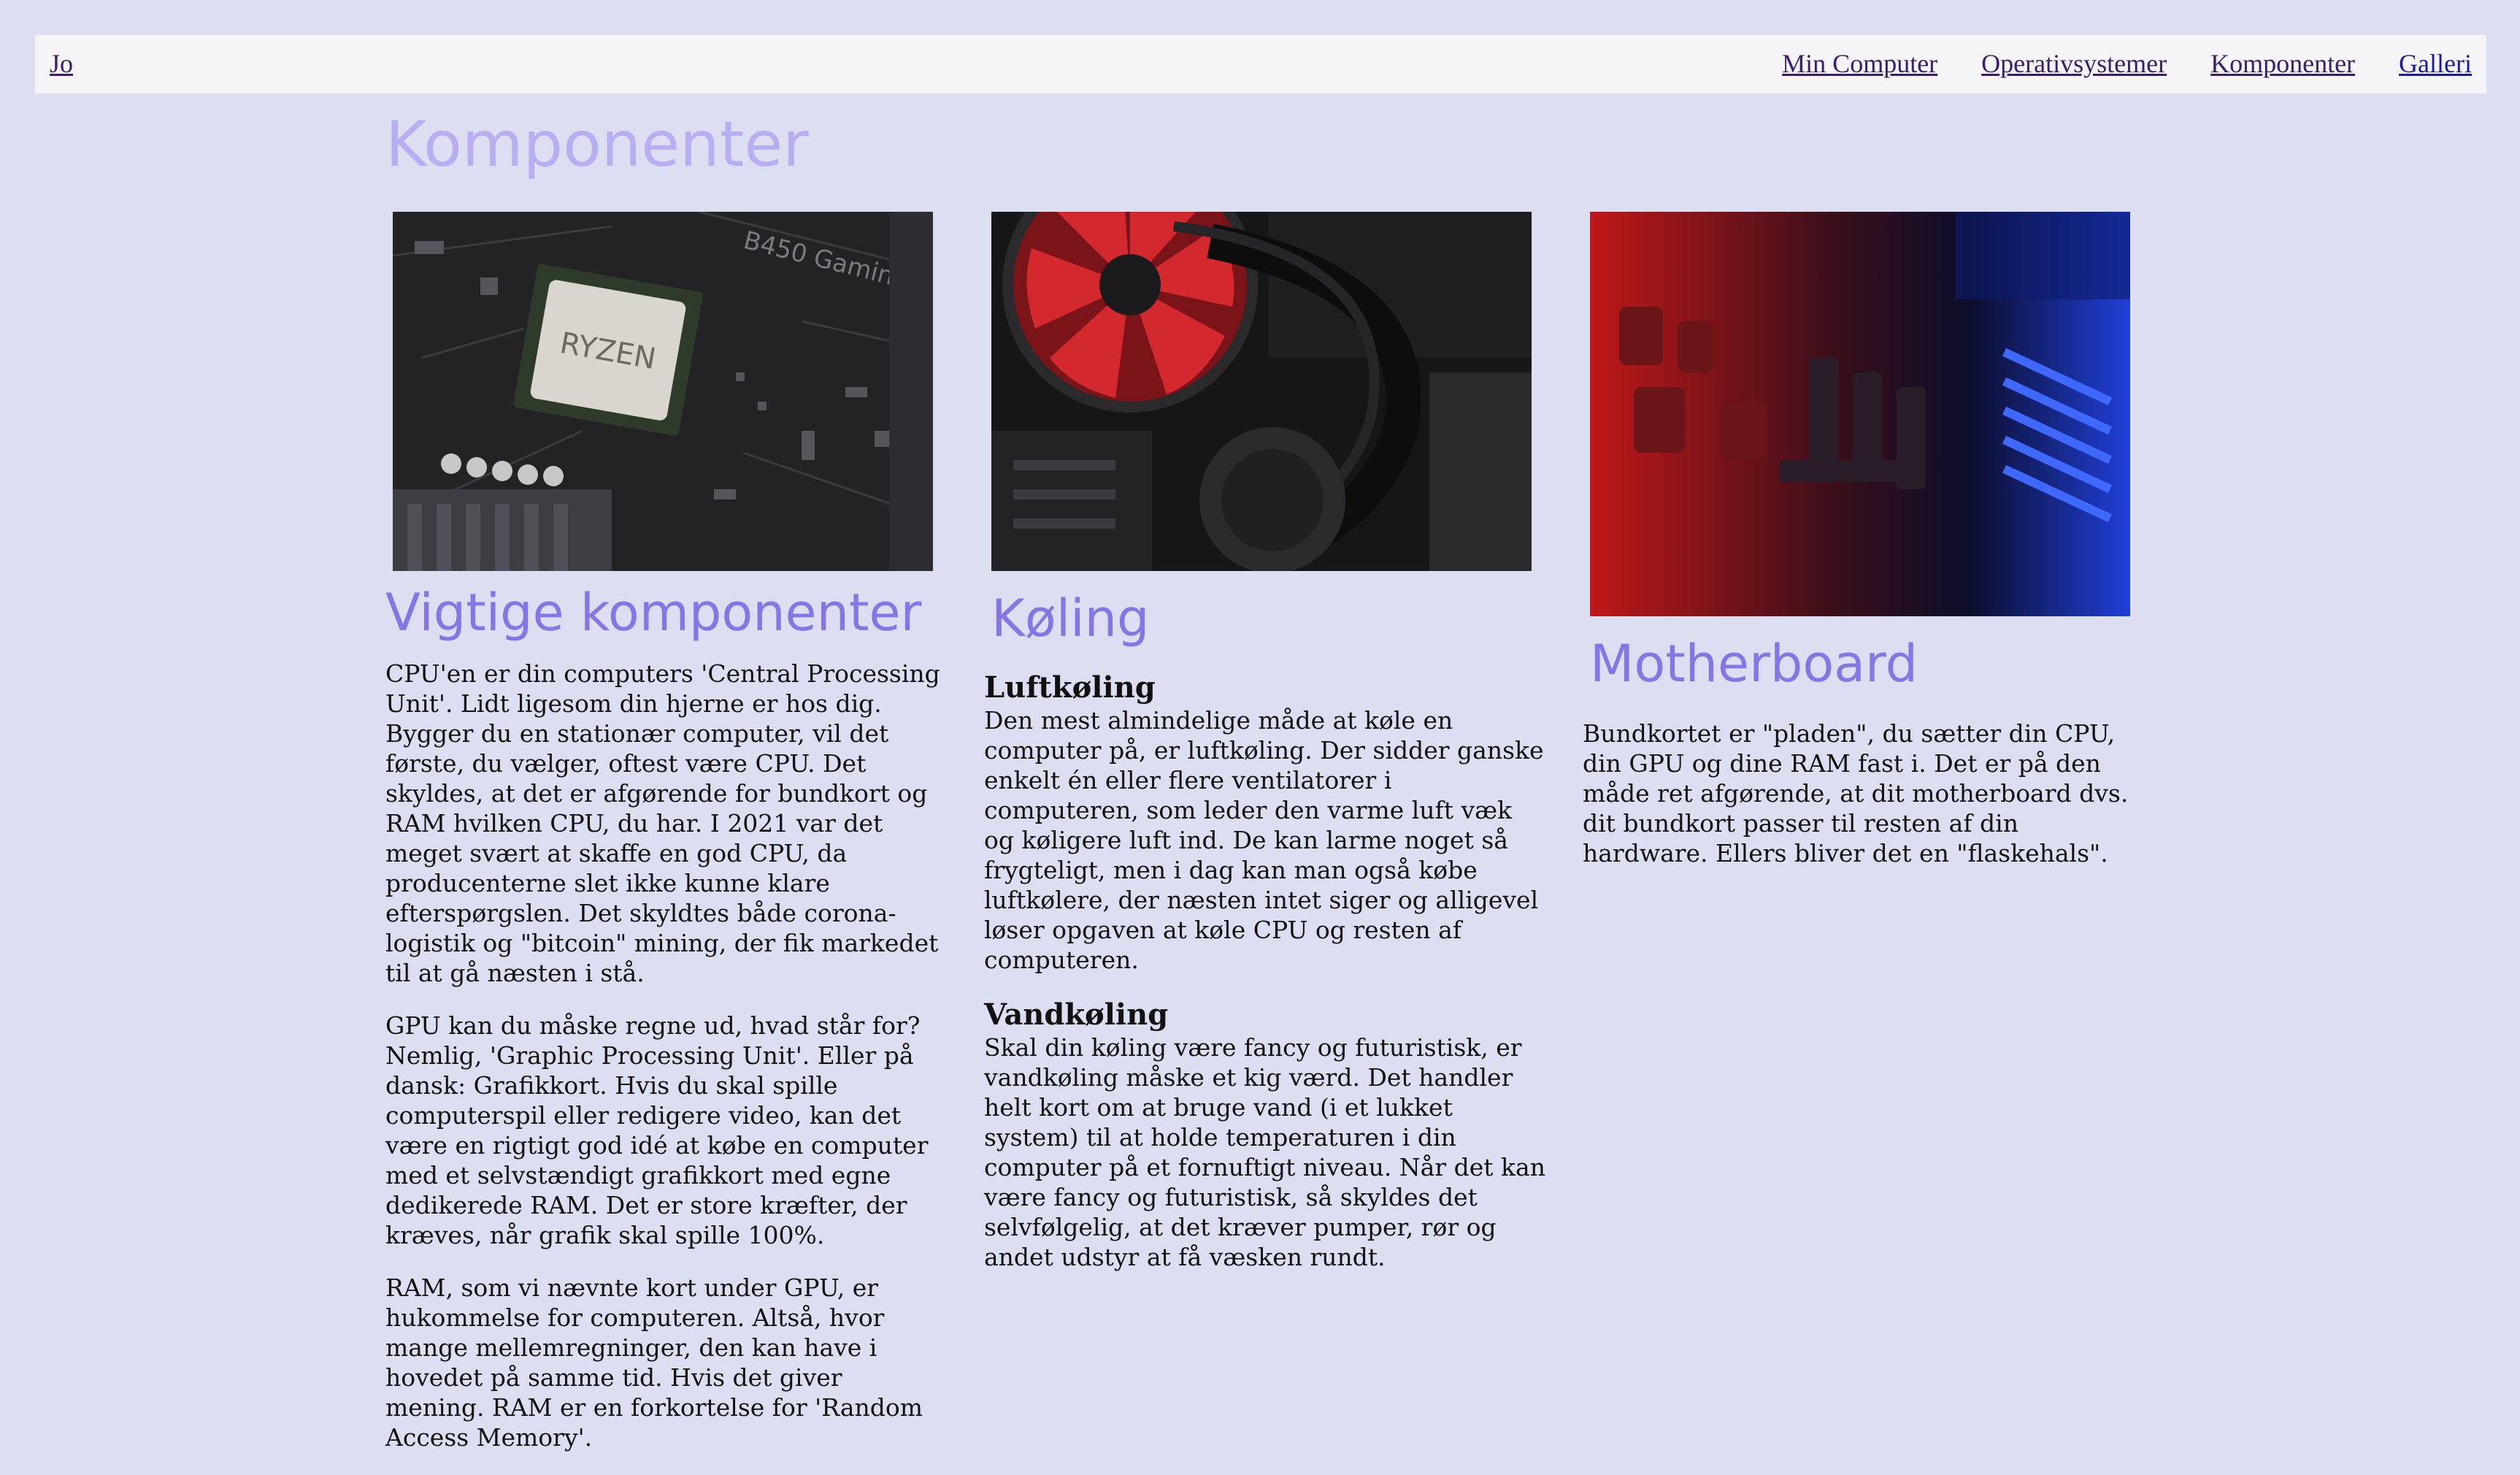  I want to click on motherboard-image, so click(1860, 414).